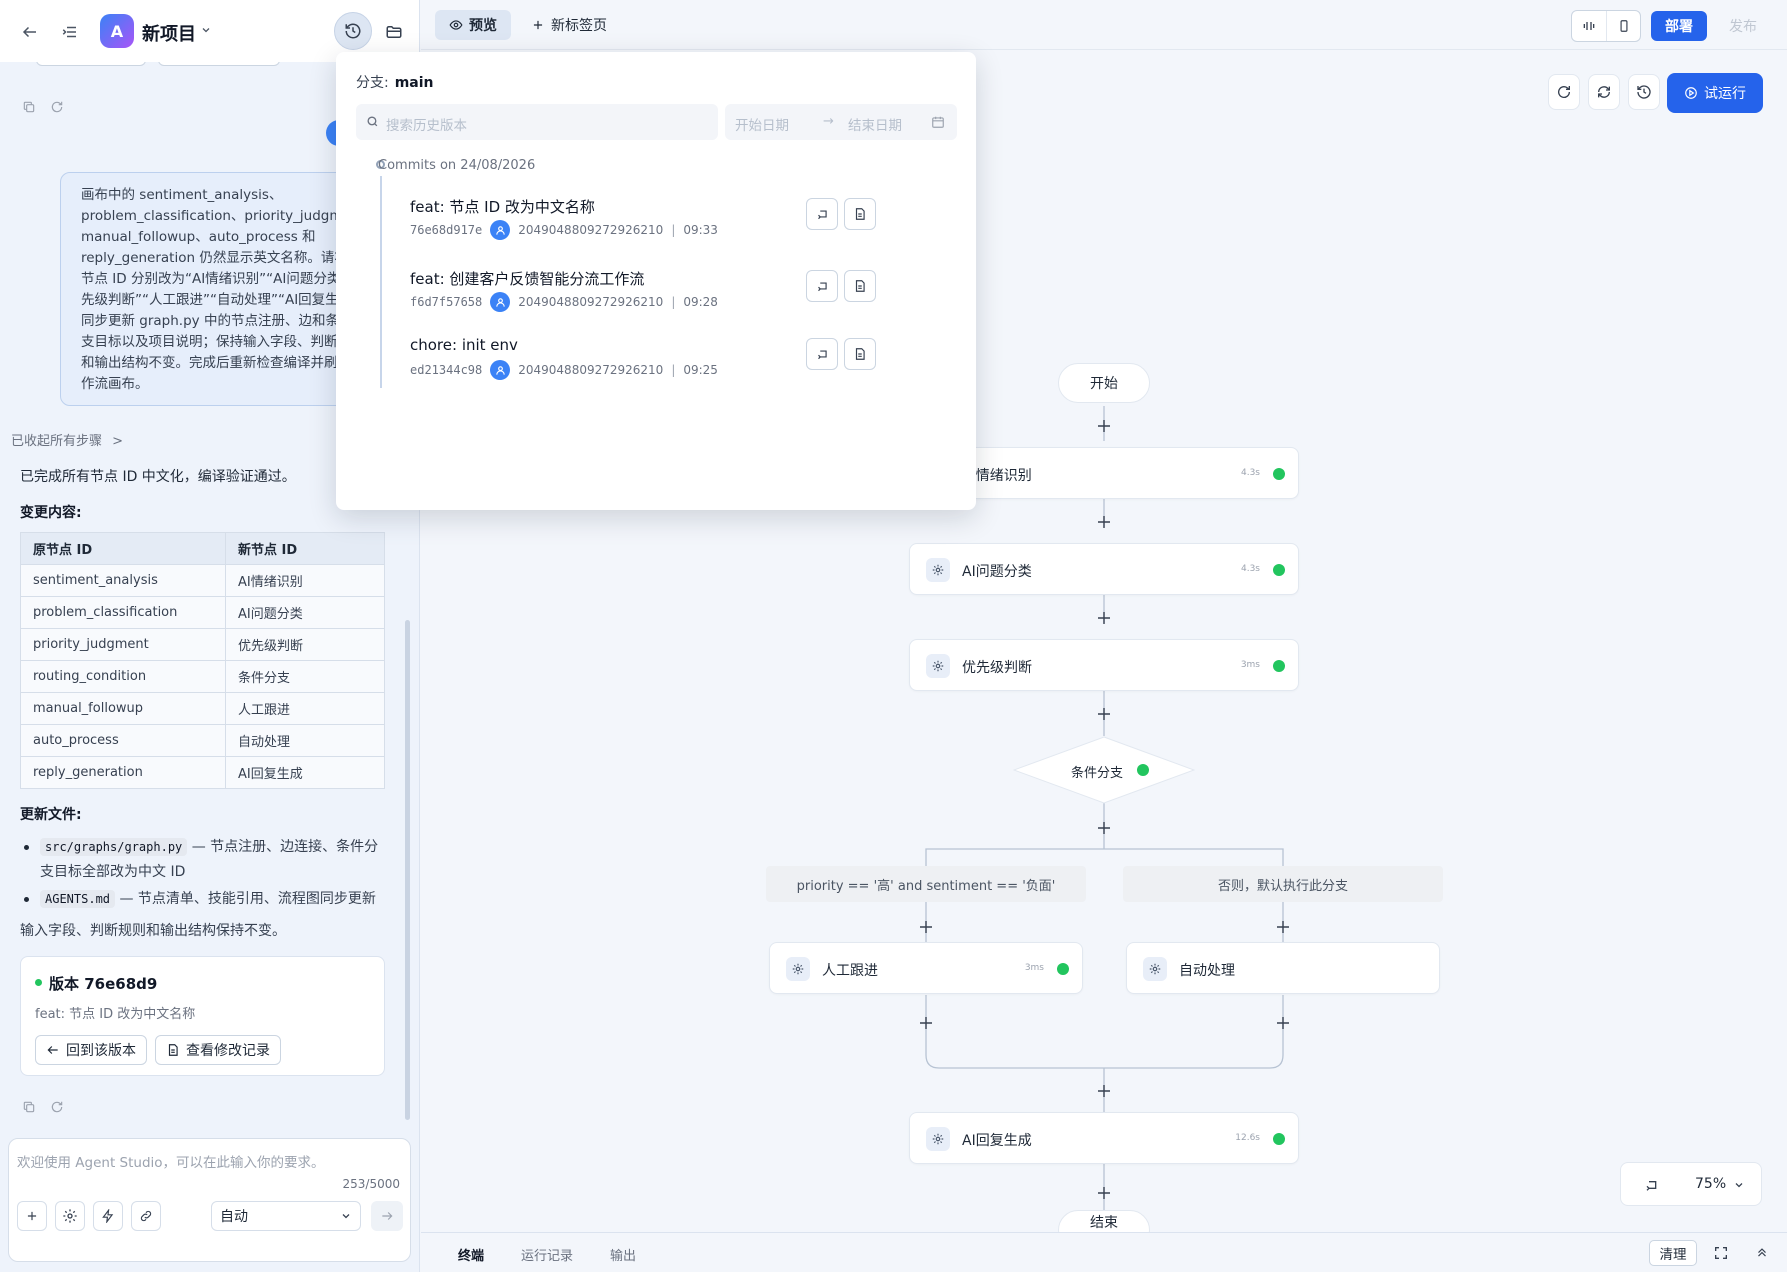 The image size is (1787, 1272). What do you see at coordinates (1762, 1252) in the screenshot?
I see `chevrons-up-icon` at bounding box center [1762, 1252].